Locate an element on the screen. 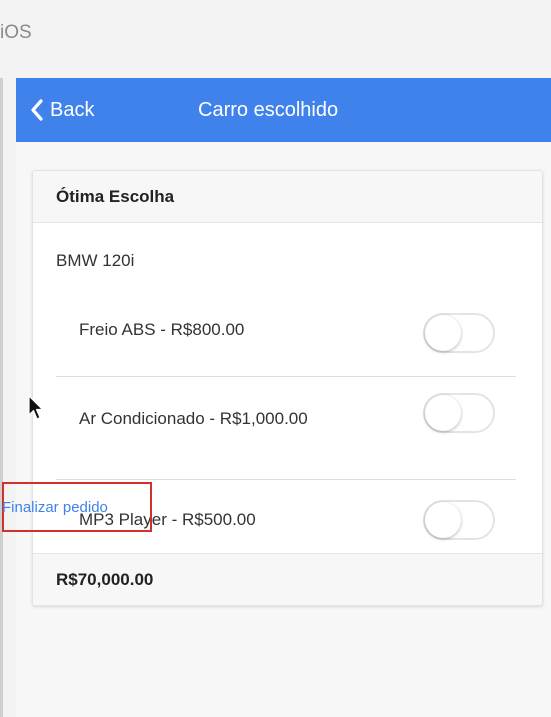 This screenshot has width=551, height=717. option-label: Ar Condicionado - R$1,000.00 is located at coordinates (193, 418).